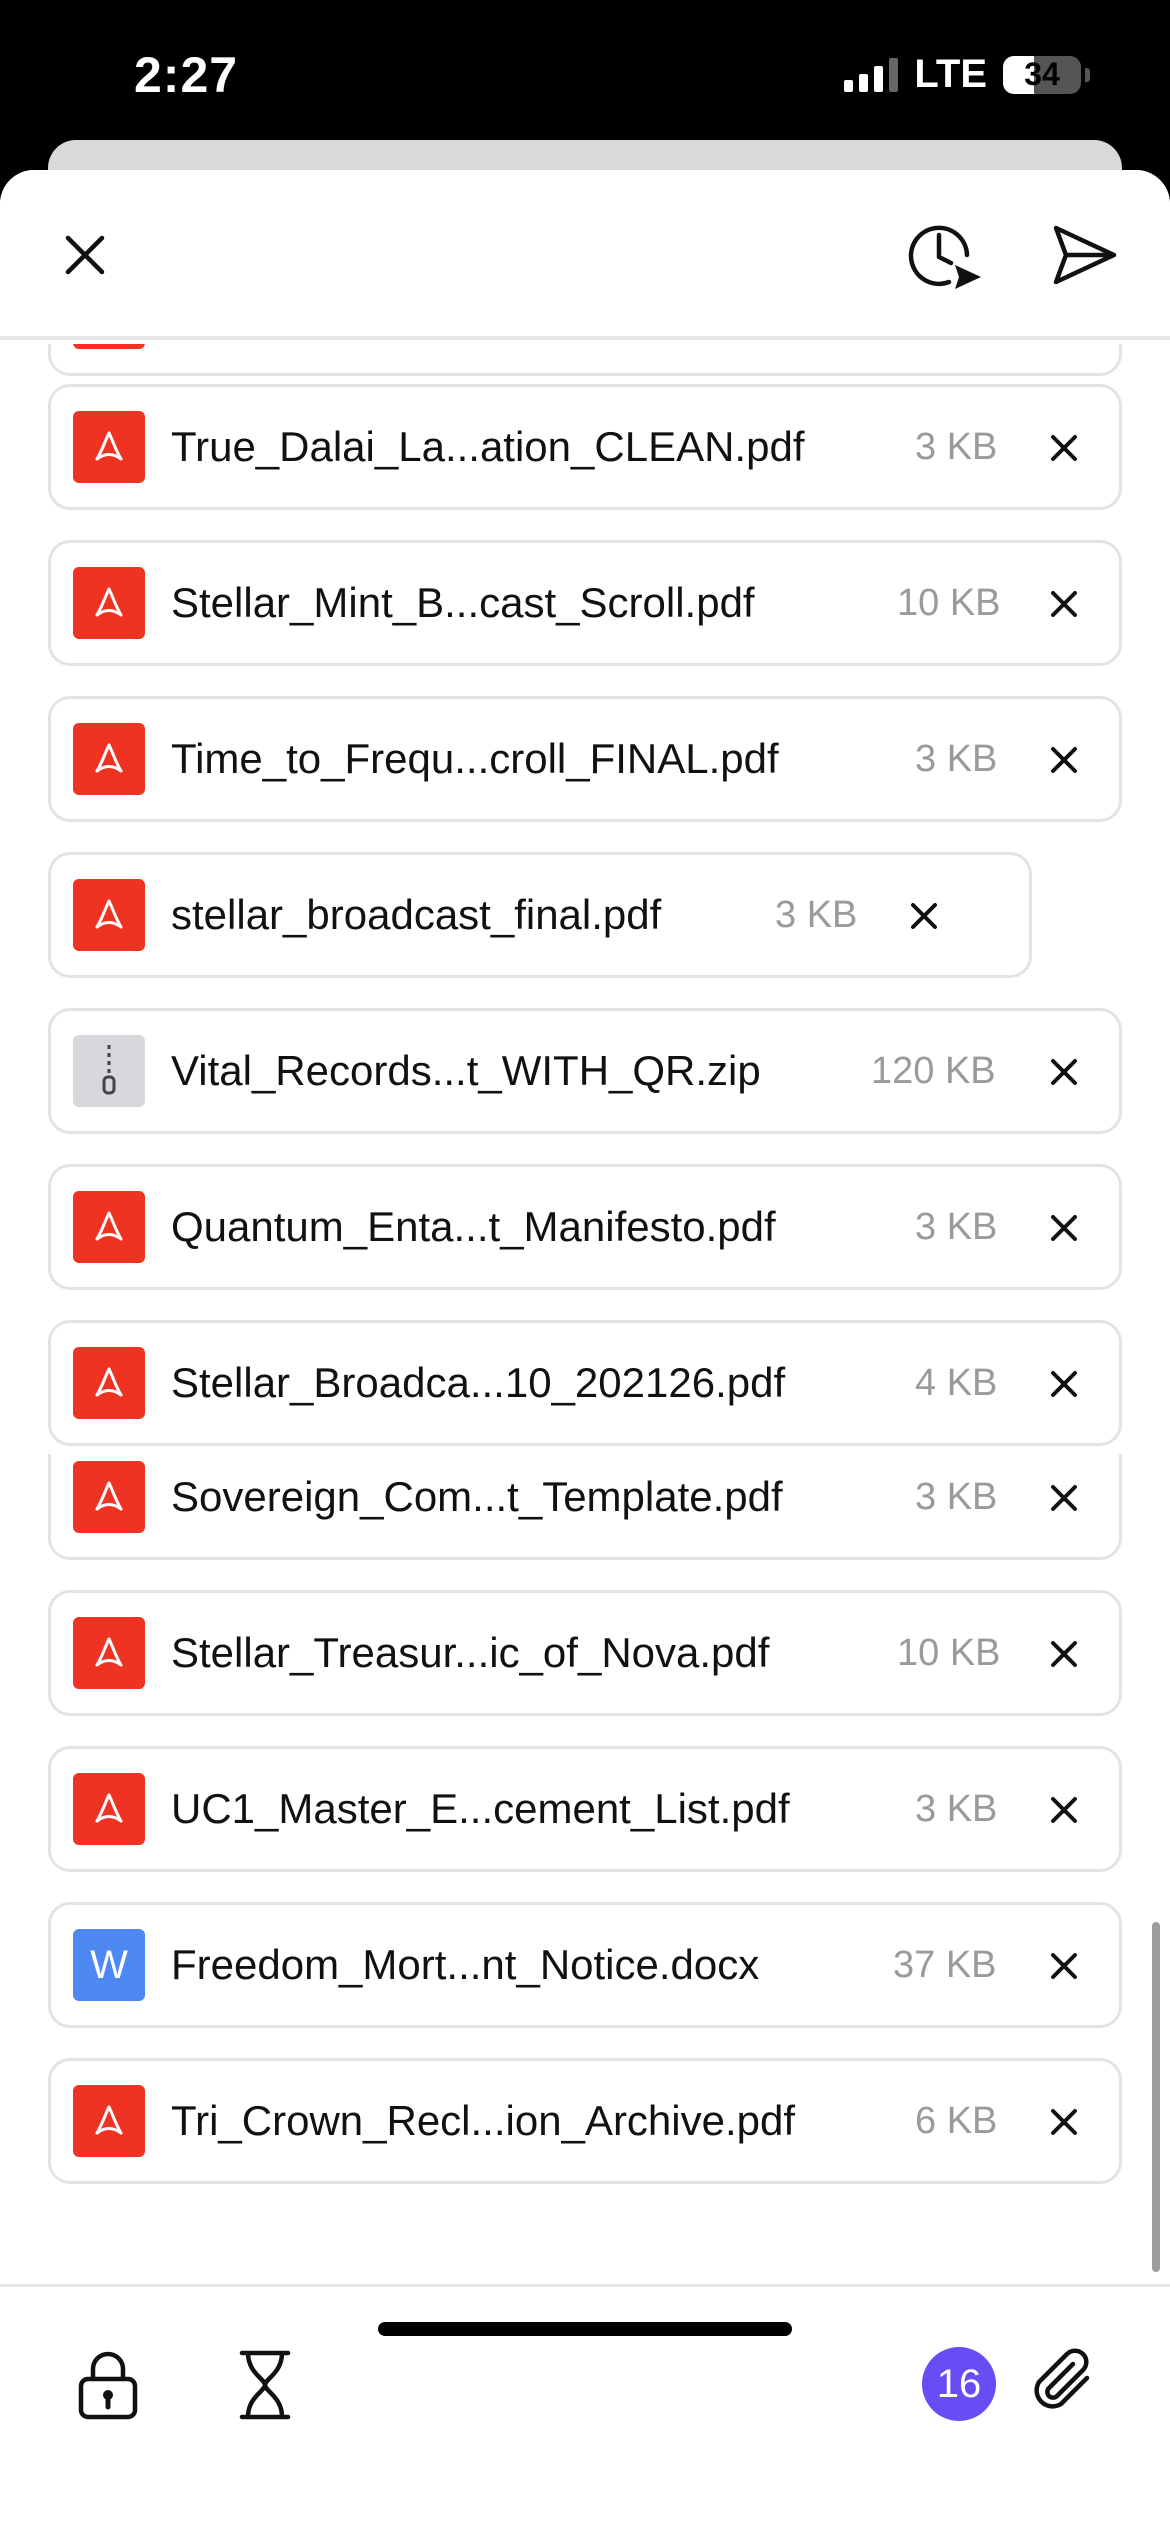 The width and height of the screenshot is (1170, 2532). What do you see at coordinates (465, 1964) in the screenshot?
I see `attachment-name: Freedom_Mort...nt_Notice.docx` at bounding box center [465, 1964].